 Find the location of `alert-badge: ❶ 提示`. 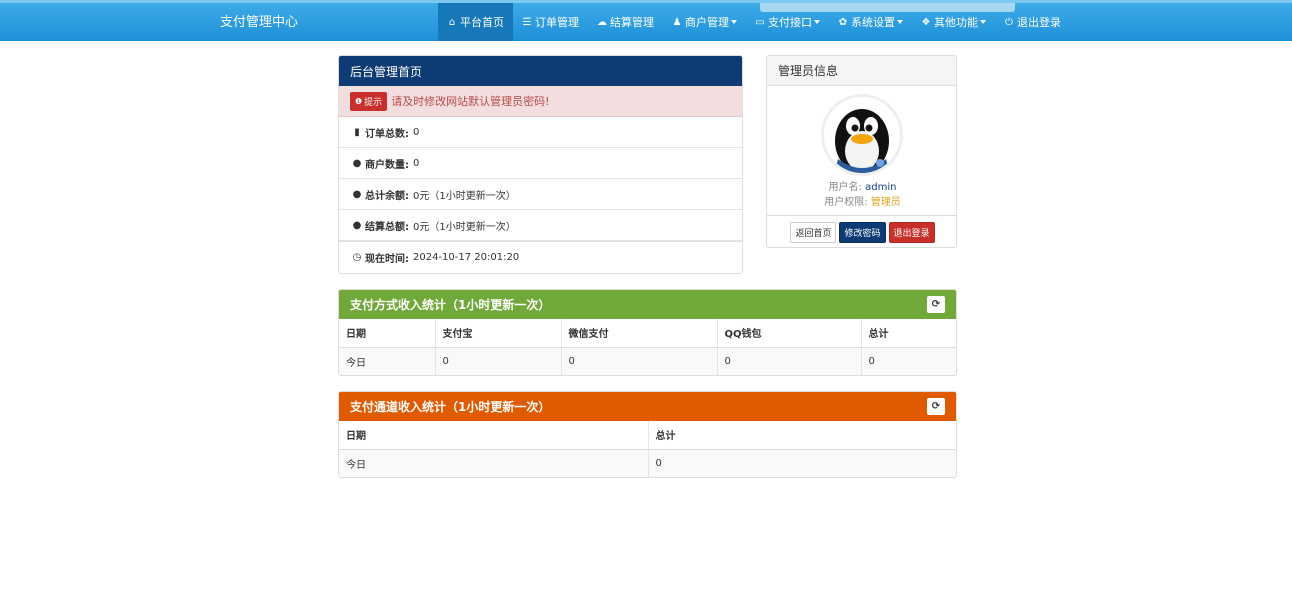

alert-badge: ❶ 提示 is located at coordinates (369, 101).